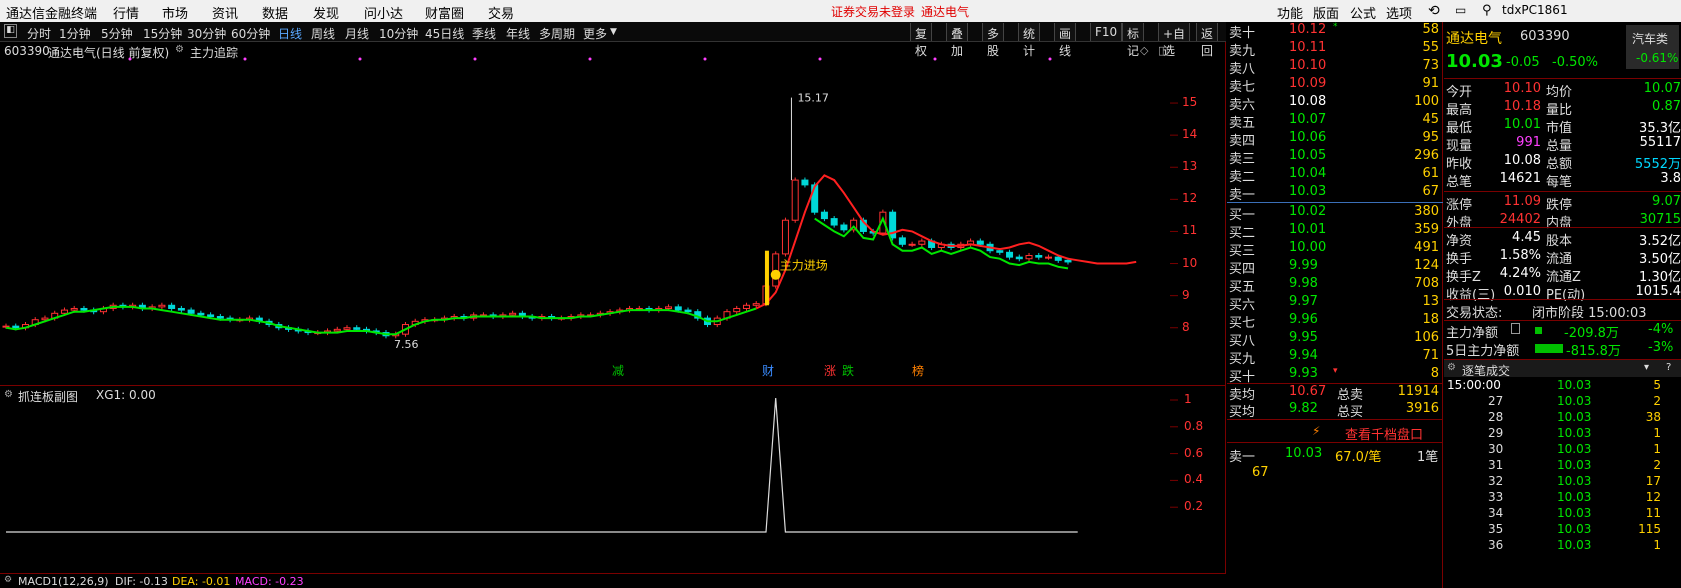 The image size is (1681, 588). Describe the element at coordinates (360, 59) in the screenshot. I see `signal-dot` at that location.